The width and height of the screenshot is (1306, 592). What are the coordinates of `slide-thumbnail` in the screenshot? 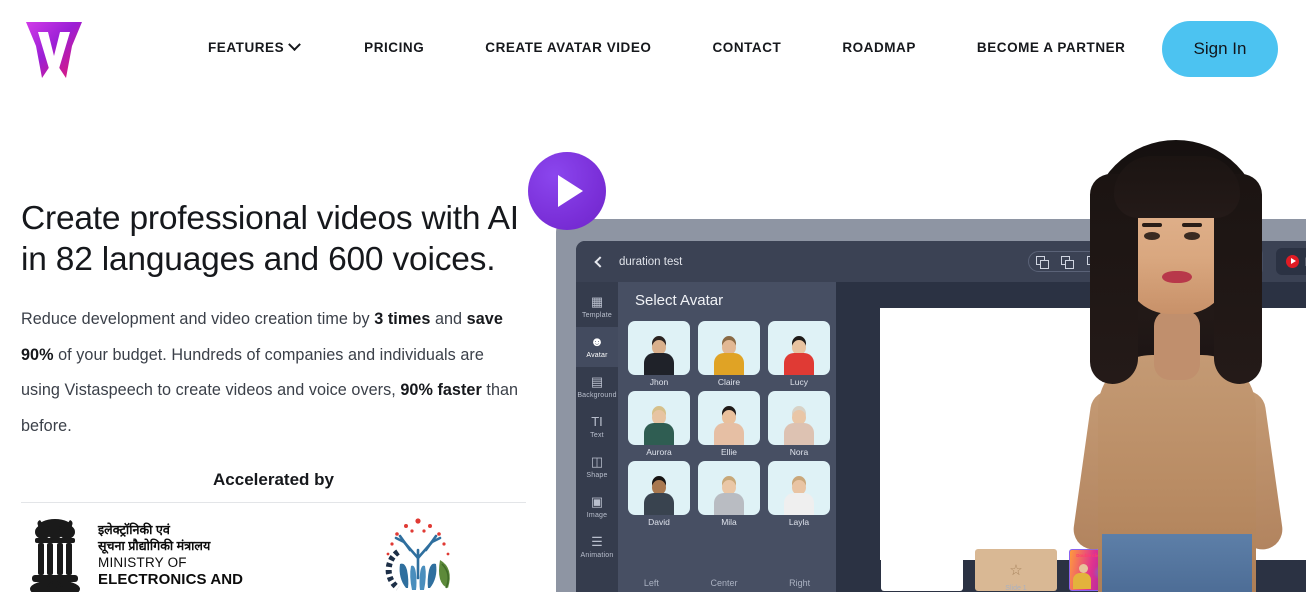 It's located at (922, 570).